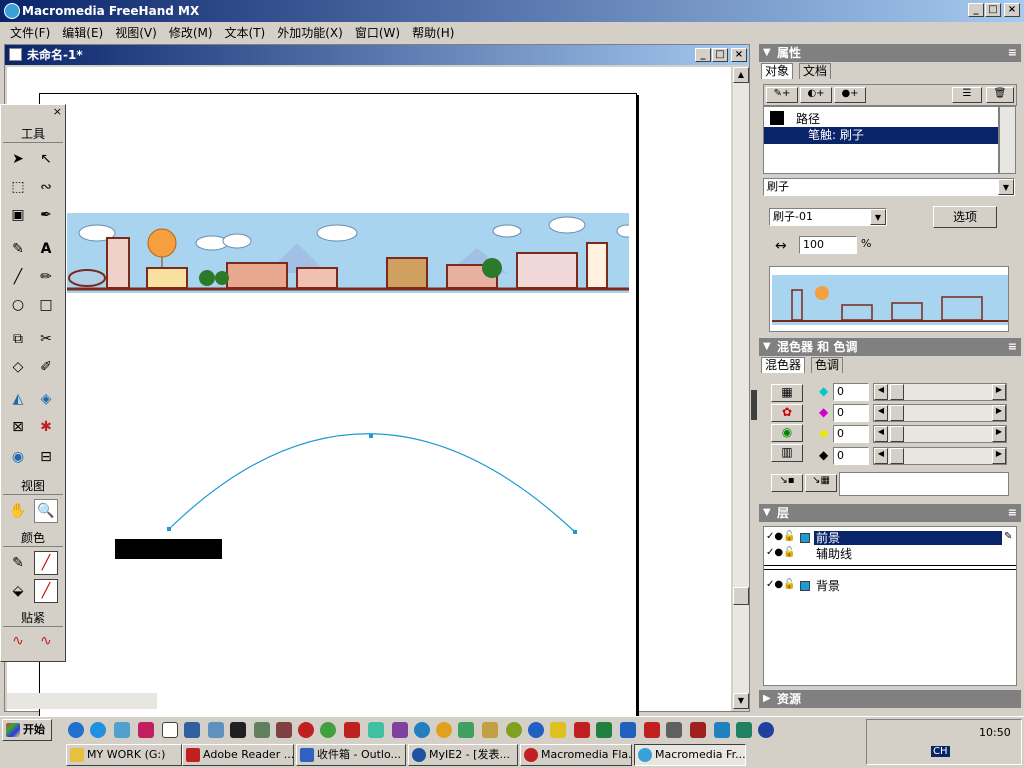 This screenshot has height=768, width=1024. What do you see at coordinates (767, 513) in the screenshot?
I see `collapse-triangle-icon: ▼` at bounding box center [767, 513].